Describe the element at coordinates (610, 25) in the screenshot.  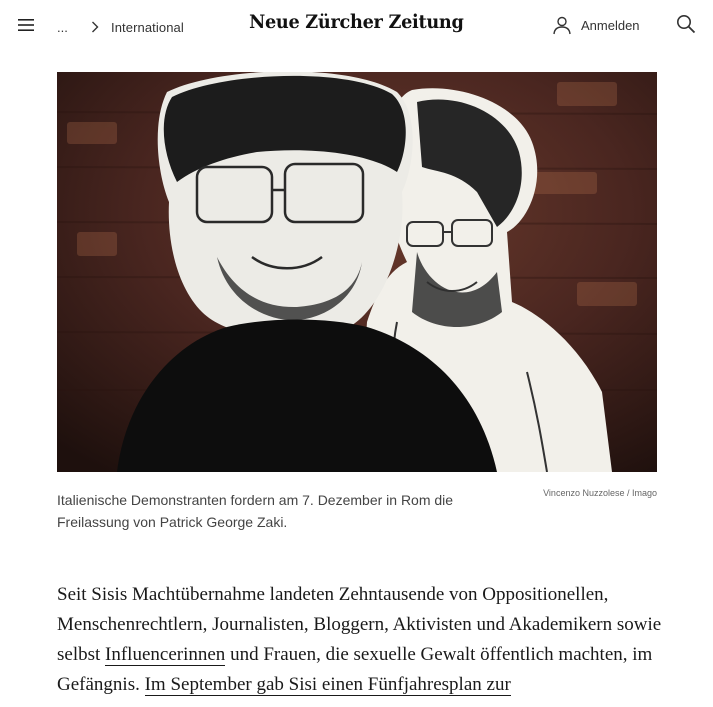
I see `login-label: Anmelden` at that location.